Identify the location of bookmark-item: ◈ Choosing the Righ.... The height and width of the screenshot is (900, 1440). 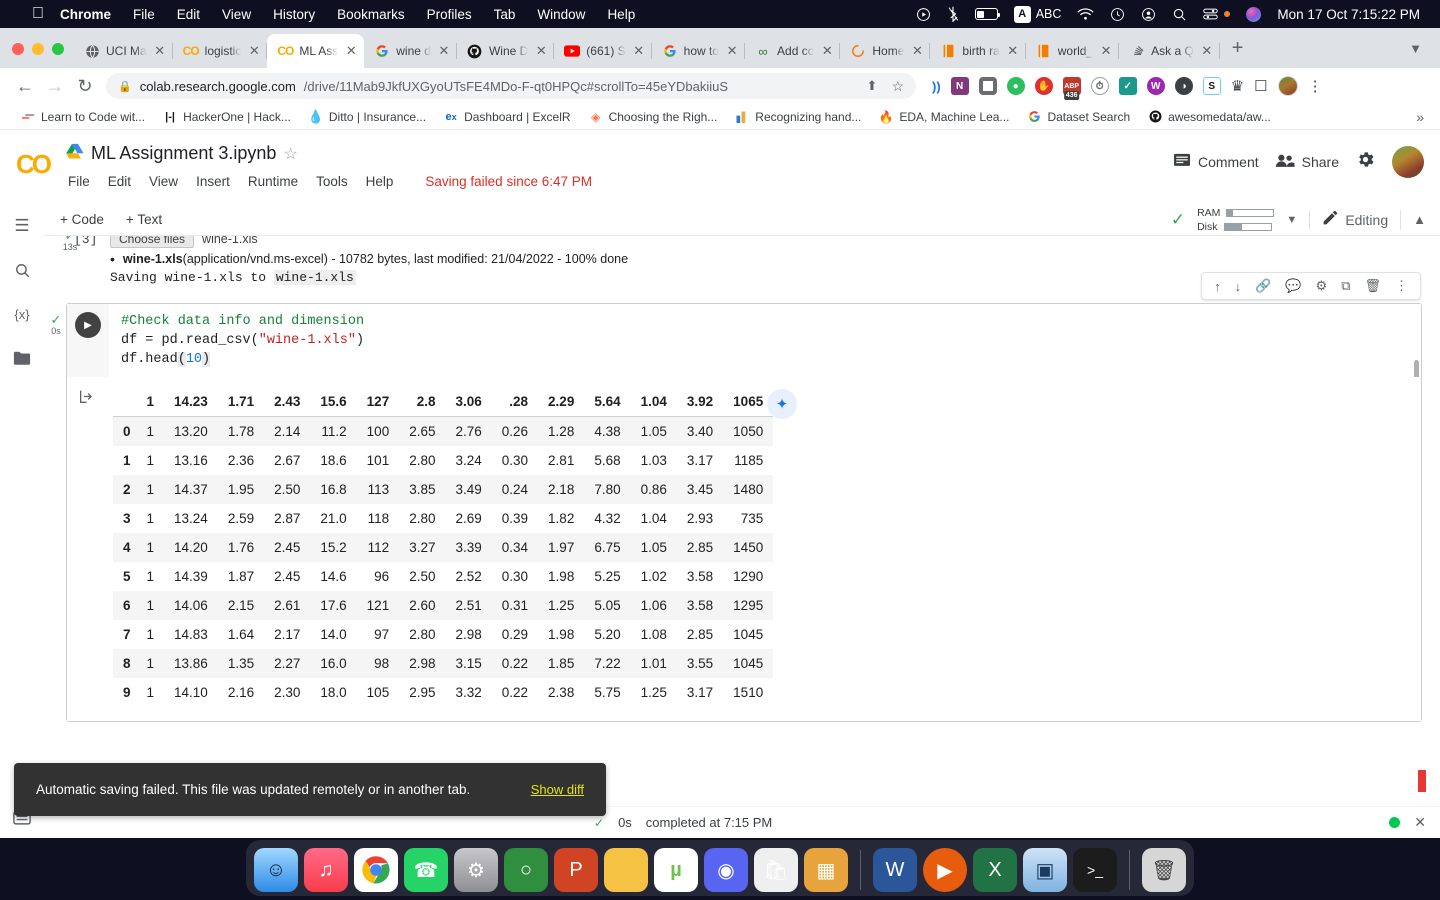
(653, 117).